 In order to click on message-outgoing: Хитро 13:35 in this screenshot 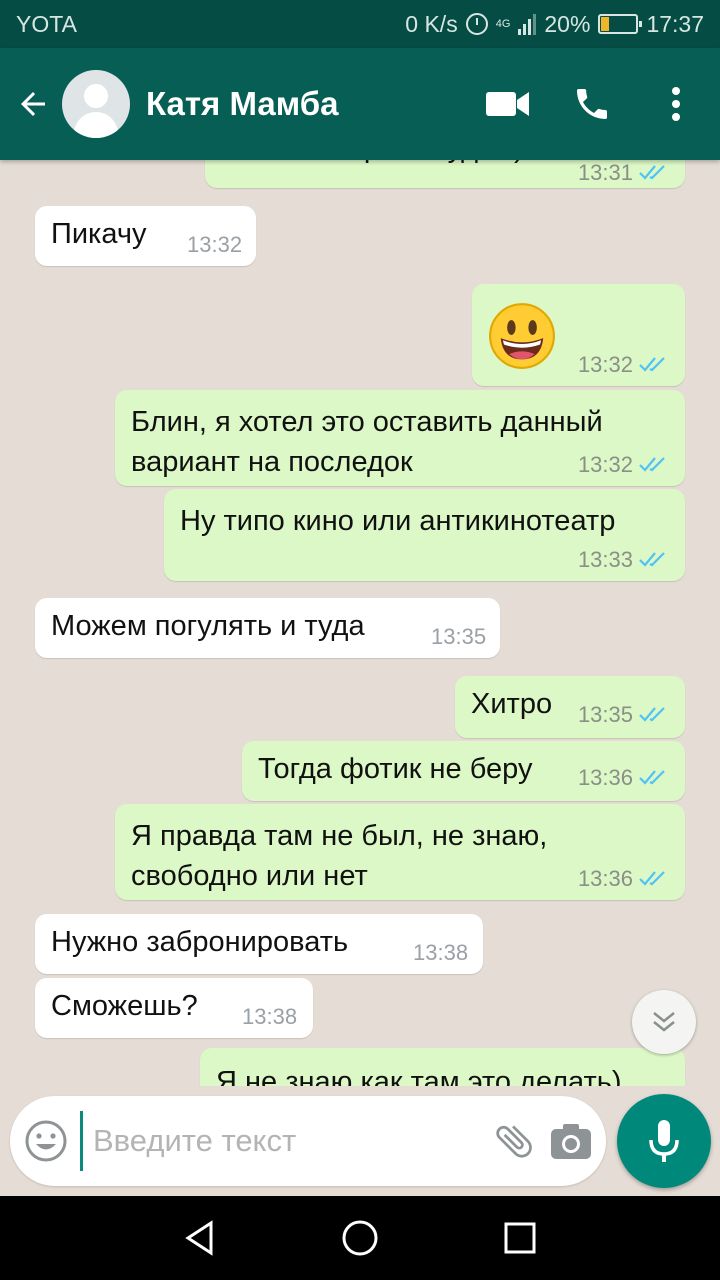, I will do `click(570, 707)`.